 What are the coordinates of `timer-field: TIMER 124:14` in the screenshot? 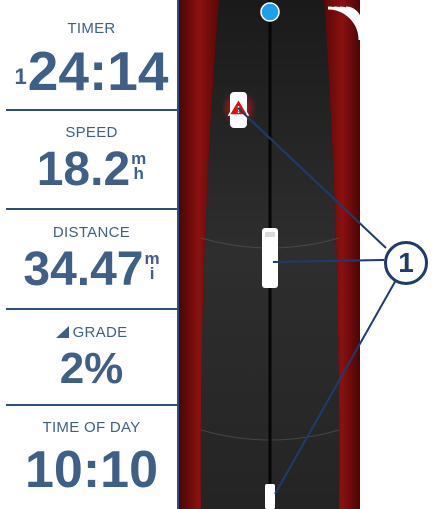 It's located at (91, 54).